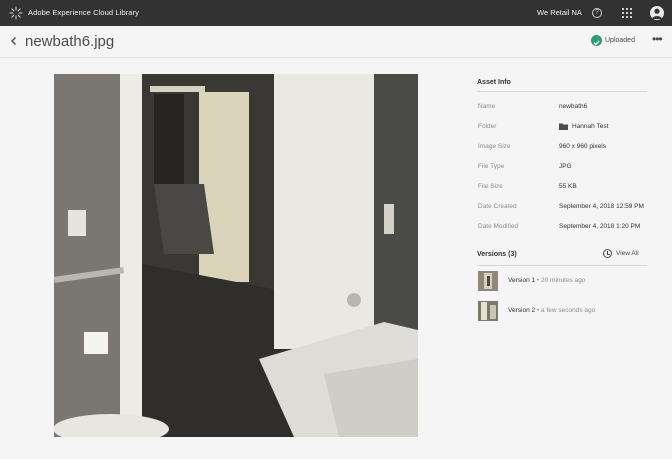  I want to click on info-value-date-modified: September 4, 2018 1:20 PM, so click(600, 226).